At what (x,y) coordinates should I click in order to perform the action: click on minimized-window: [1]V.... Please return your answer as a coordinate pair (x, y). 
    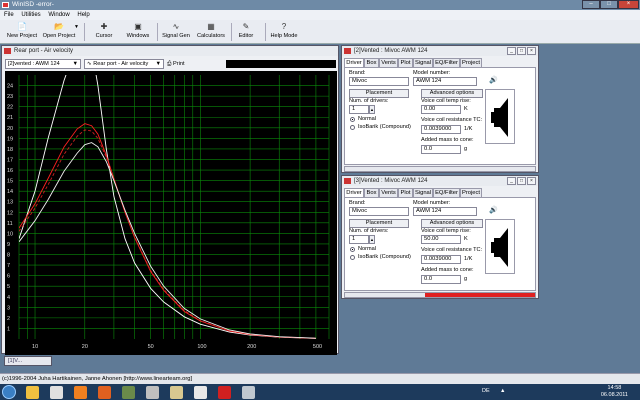
    Looking at the image, I should click on (28, 361).